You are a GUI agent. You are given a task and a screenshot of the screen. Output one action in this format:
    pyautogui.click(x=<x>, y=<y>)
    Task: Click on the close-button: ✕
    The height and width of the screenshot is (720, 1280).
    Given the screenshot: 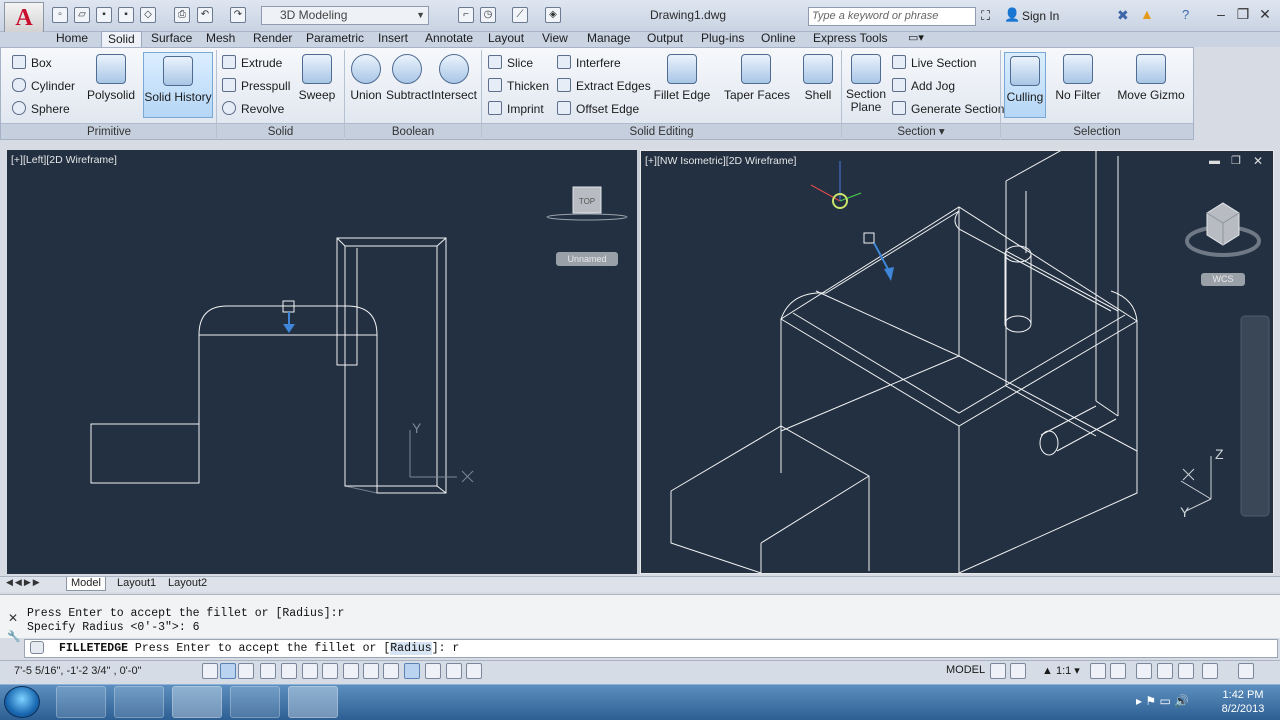 What is the action you would take?
    pyautogui.click(x=1265, y=15)
    